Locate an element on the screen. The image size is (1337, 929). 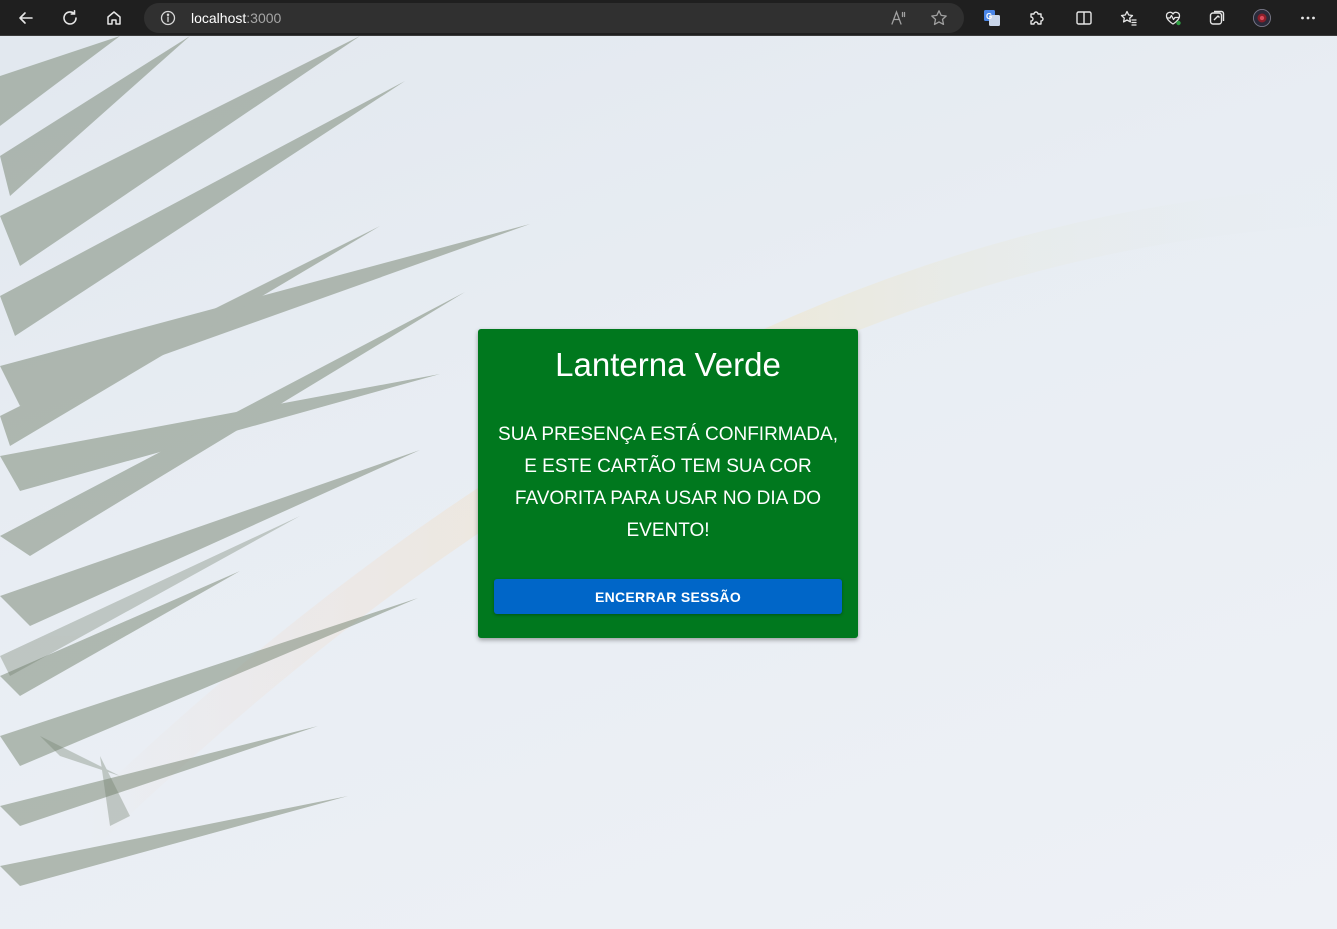
favorites-icon is located at coordinates (1128, 18).